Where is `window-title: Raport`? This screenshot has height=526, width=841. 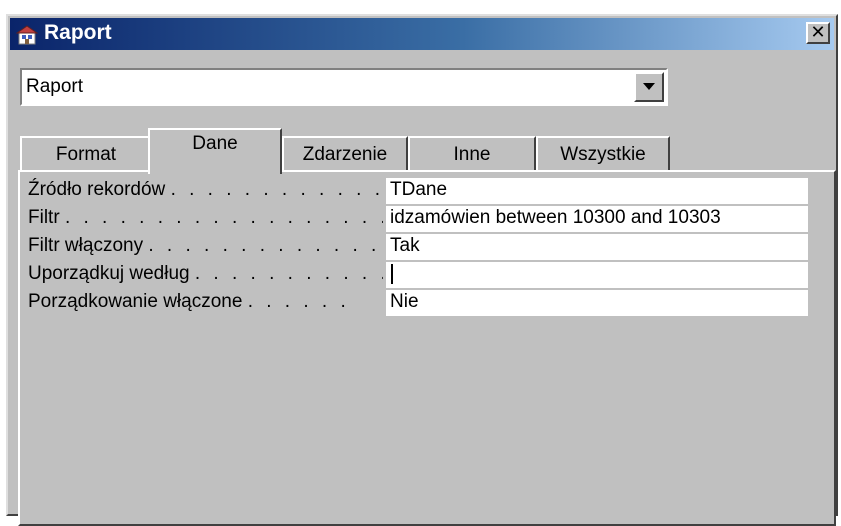
window-title: Raport is located at coordinates (78, 32).